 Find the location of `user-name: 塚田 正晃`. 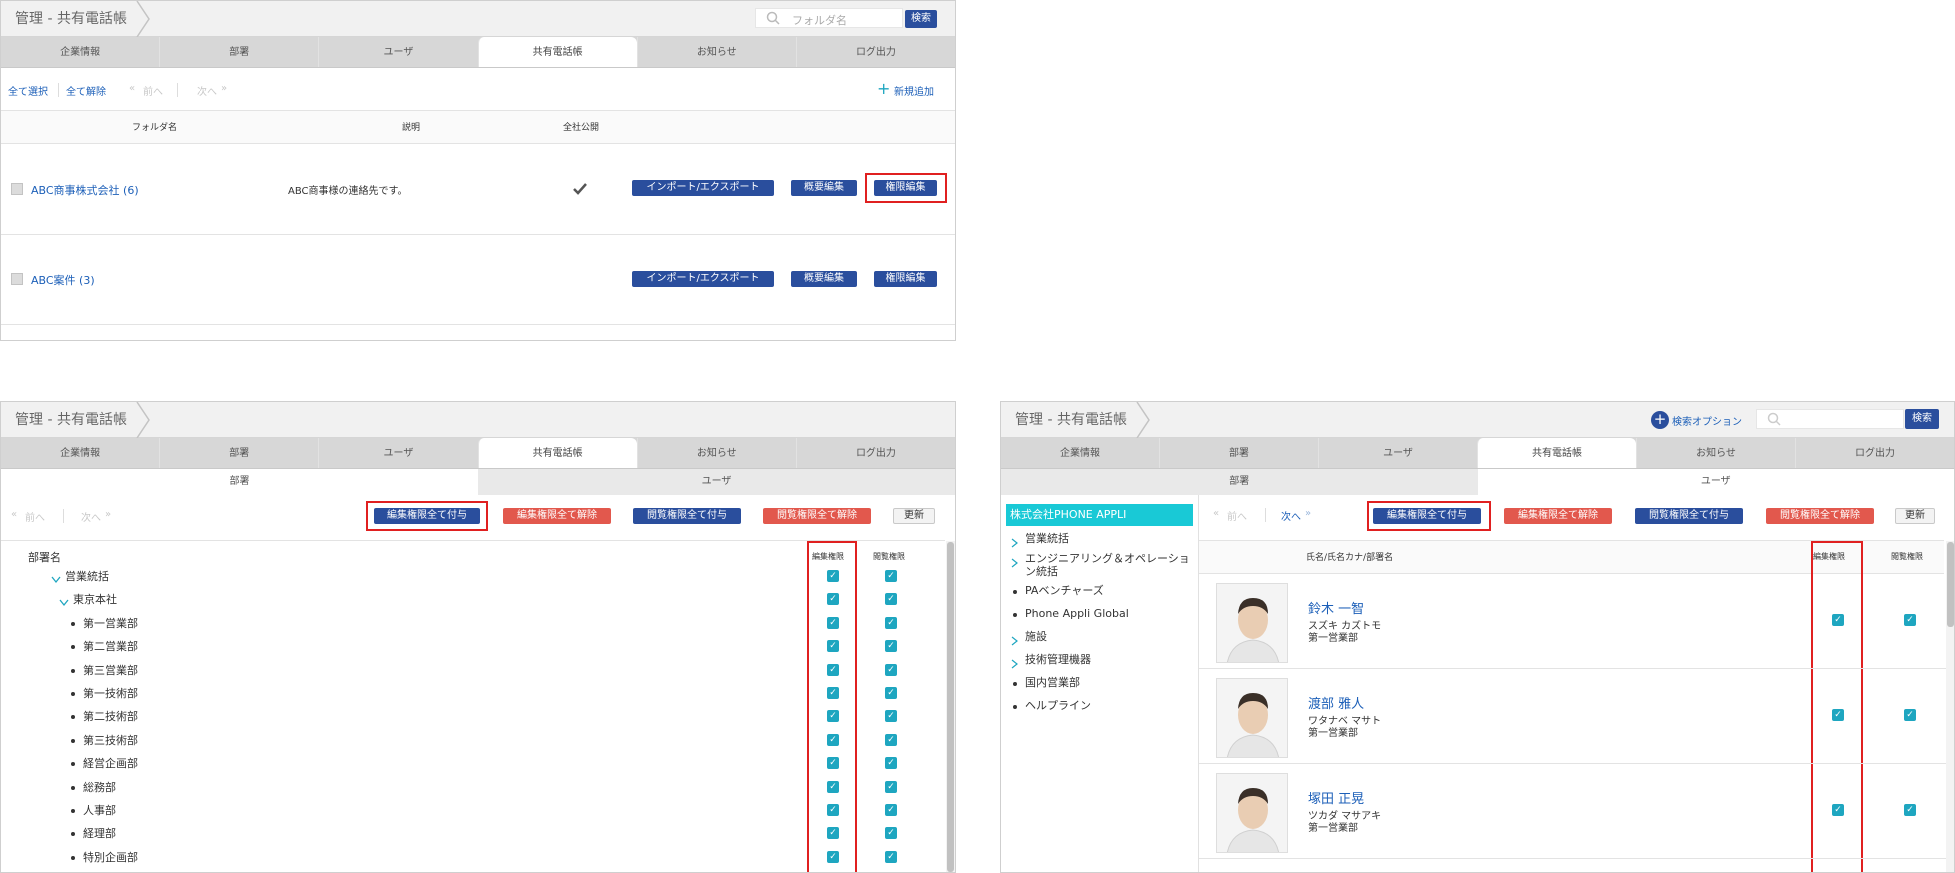

user-name: 塚田 正晃 is located at coordinates (1336, 797).